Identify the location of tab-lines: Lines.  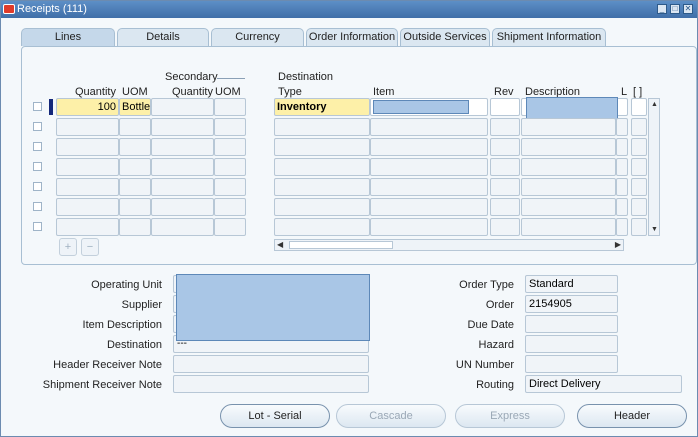
(68, 37).